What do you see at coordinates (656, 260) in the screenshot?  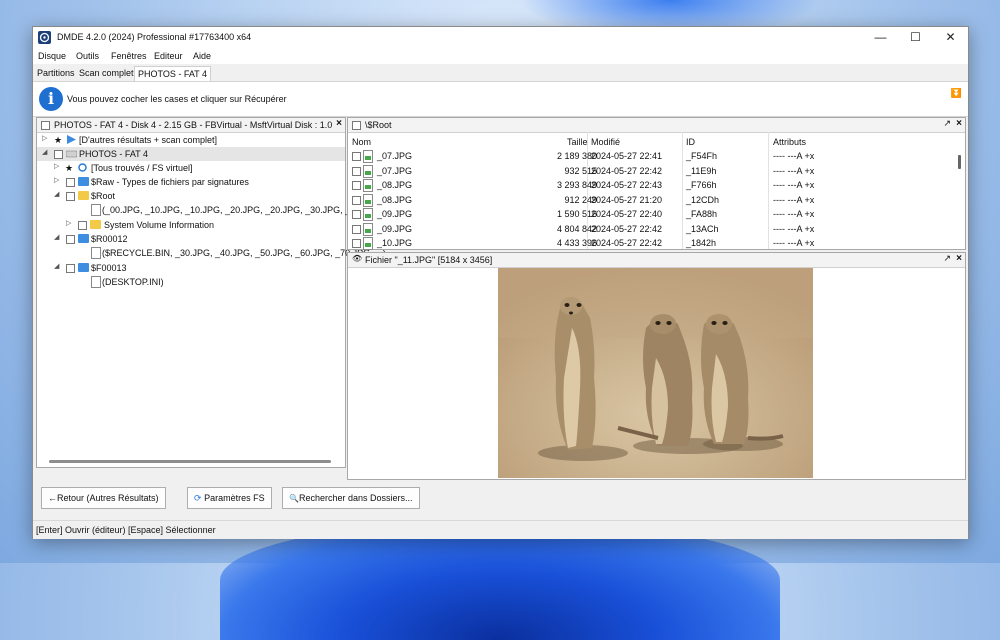 I see `preview-header: 👁 Fichier "_11.JPG" [5184 x 3456] ↗ ×` at bounding box center [656, 260].